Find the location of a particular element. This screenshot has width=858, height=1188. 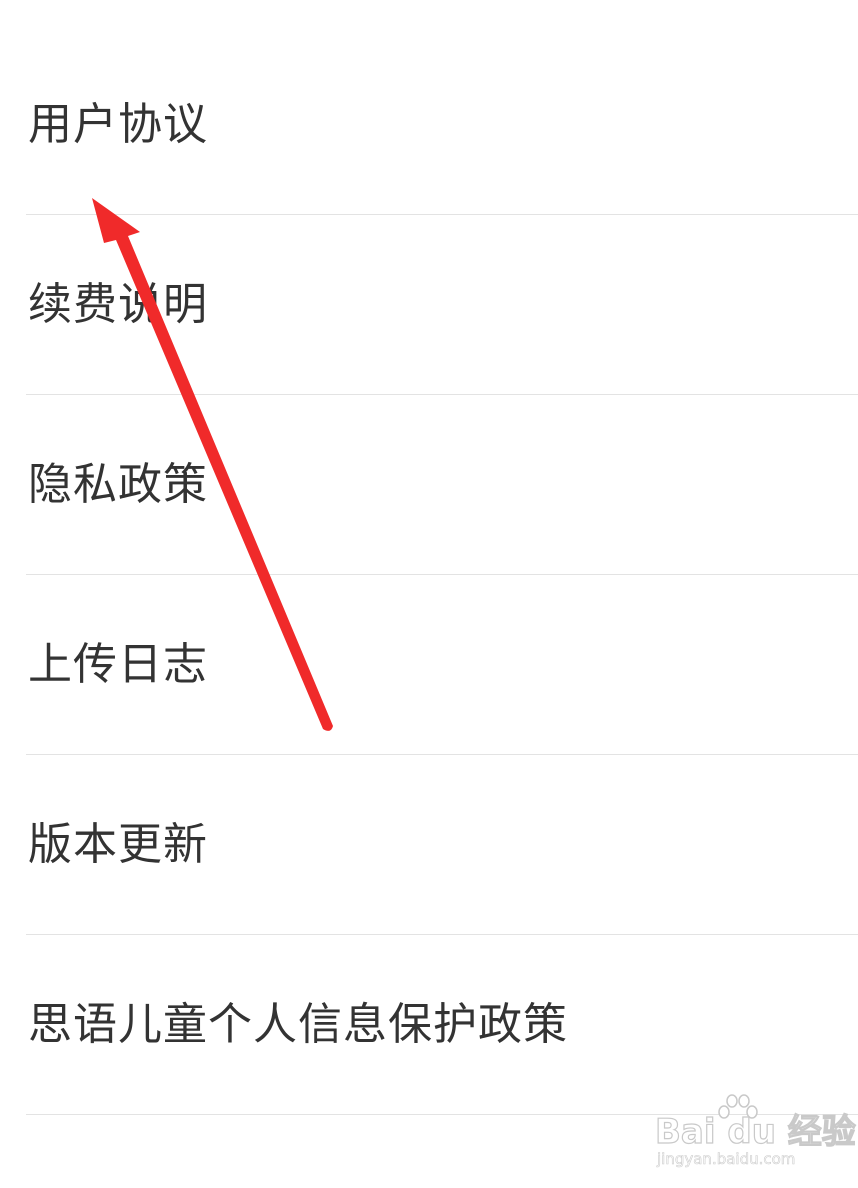

settings-item-label: 续费说明 is located at coordinates (118, 304).